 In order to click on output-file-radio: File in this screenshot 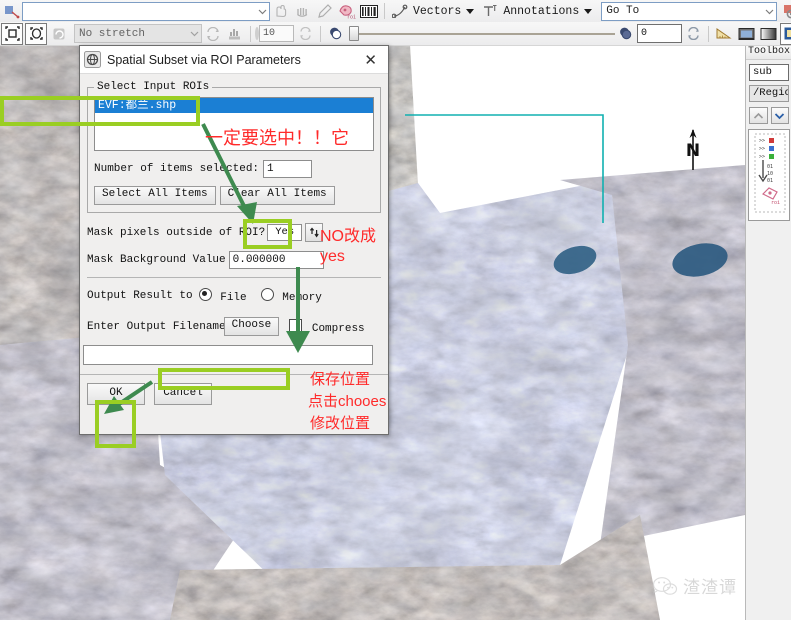, I will do `click(222, 296)`.